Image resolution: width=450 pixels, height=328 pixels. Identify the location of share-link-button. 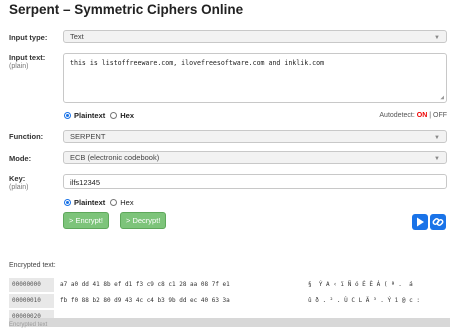
(438, 222).